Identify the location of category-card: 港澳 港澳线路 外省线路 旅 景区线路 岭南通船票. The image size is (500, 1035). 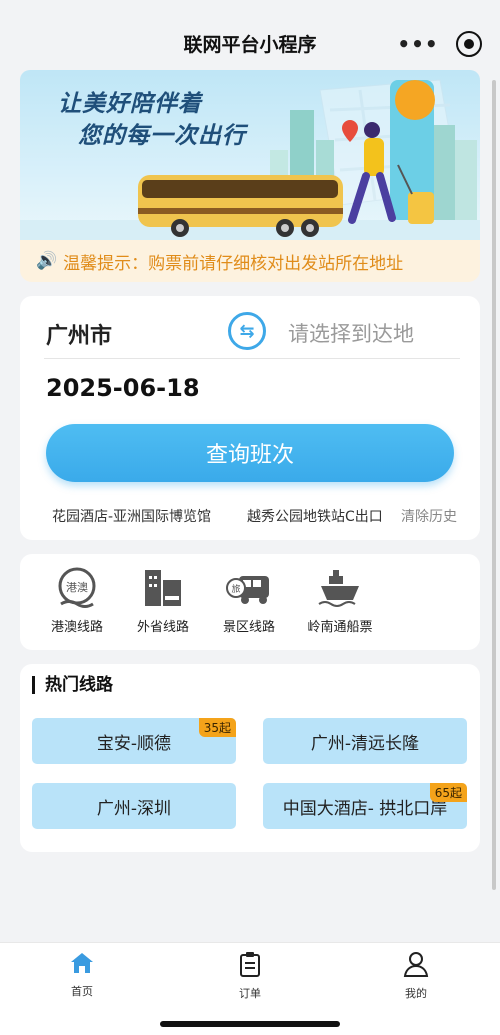
(250, 602).